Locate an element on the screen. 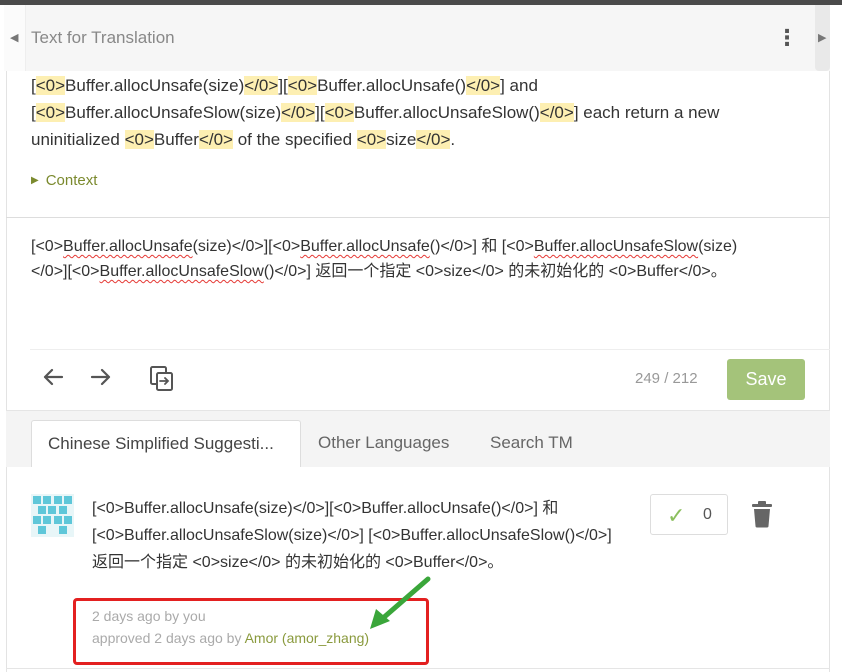 The height and width of the screenshot is (672, 842). trash-icon is located at coordinates (762, 514).